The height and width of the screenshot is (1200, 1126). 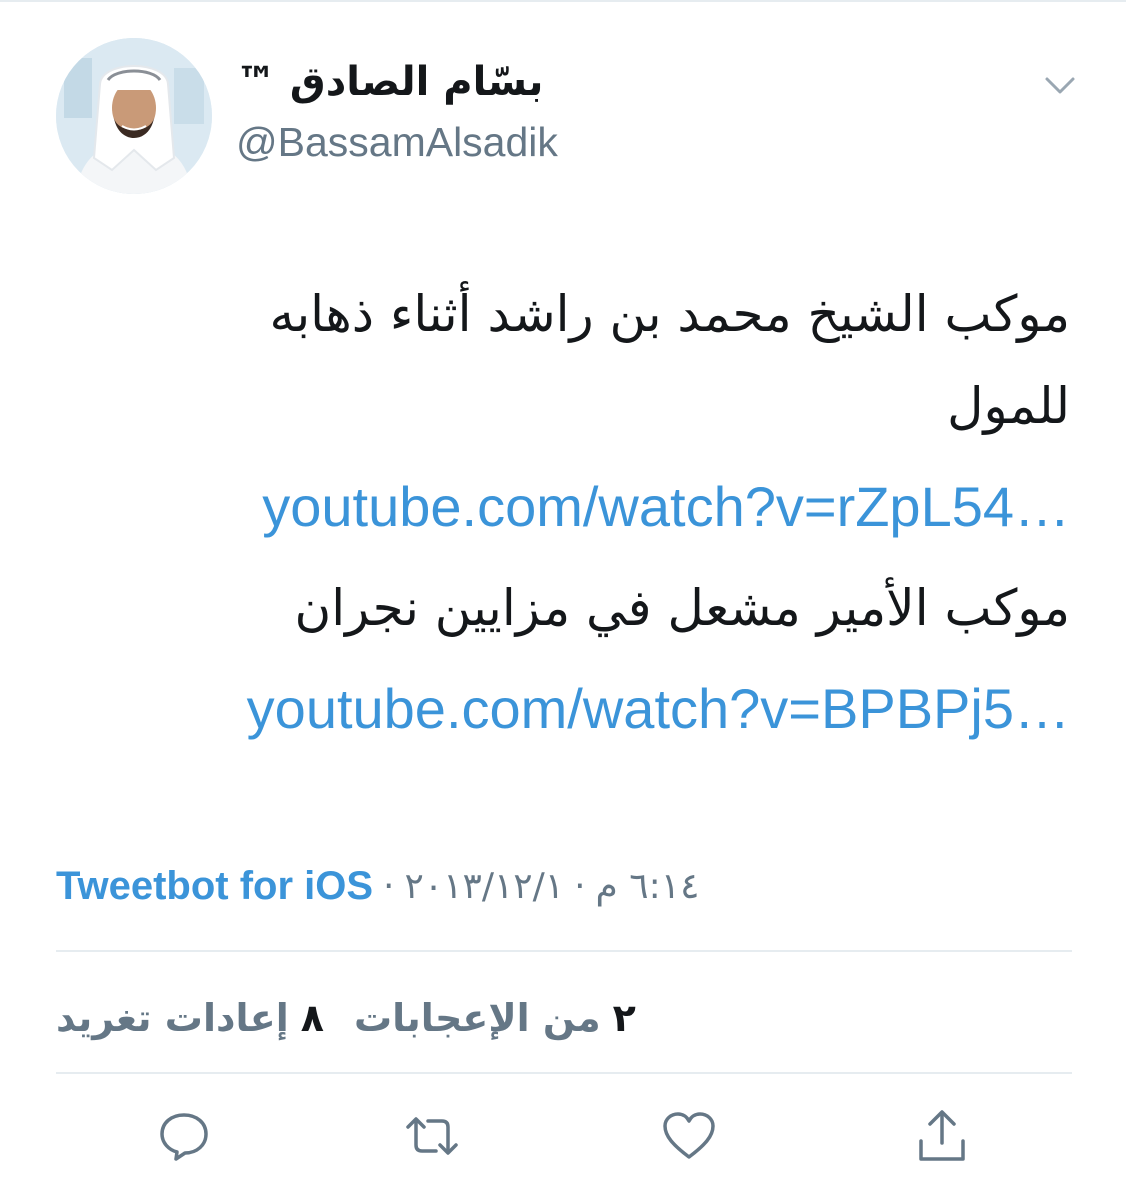 What do you see at coordinates (942, 1136) in the screenshot?
I see `share-icon` at bounding box center [942, 1136].